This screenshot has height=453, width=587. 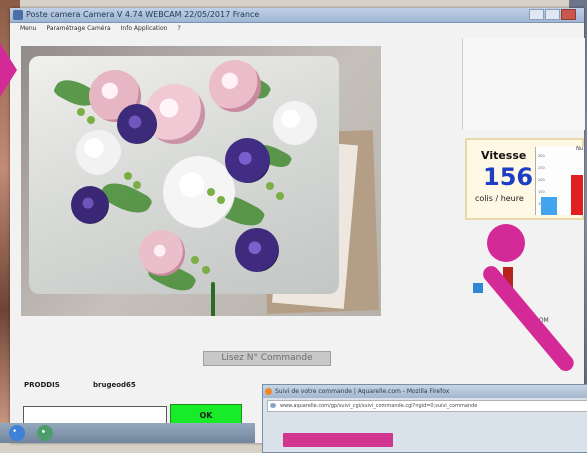 I want to click on menu-item-menu: Menu, so click(x=28, y=29).